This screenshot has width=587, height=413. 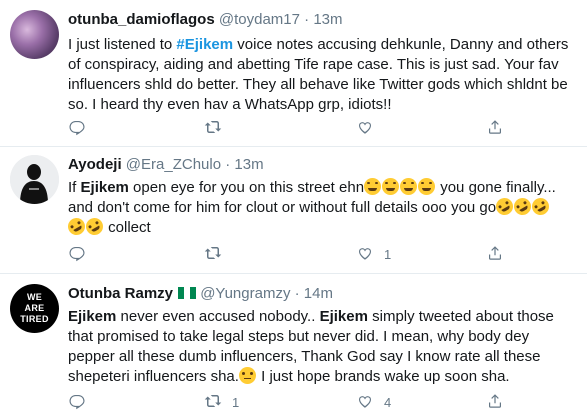 I want to click on author-name: Otunba Ramzy, so click(x=120, y=293).